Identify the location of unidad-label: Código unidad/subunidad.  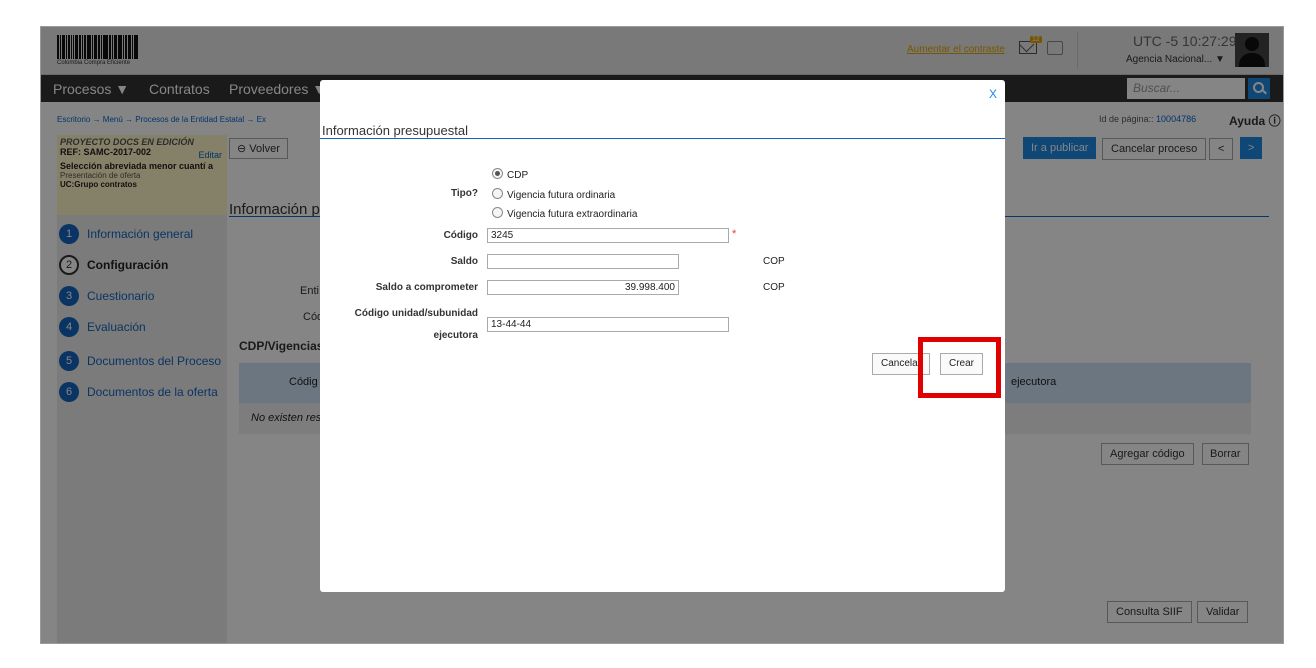
(416, 313).